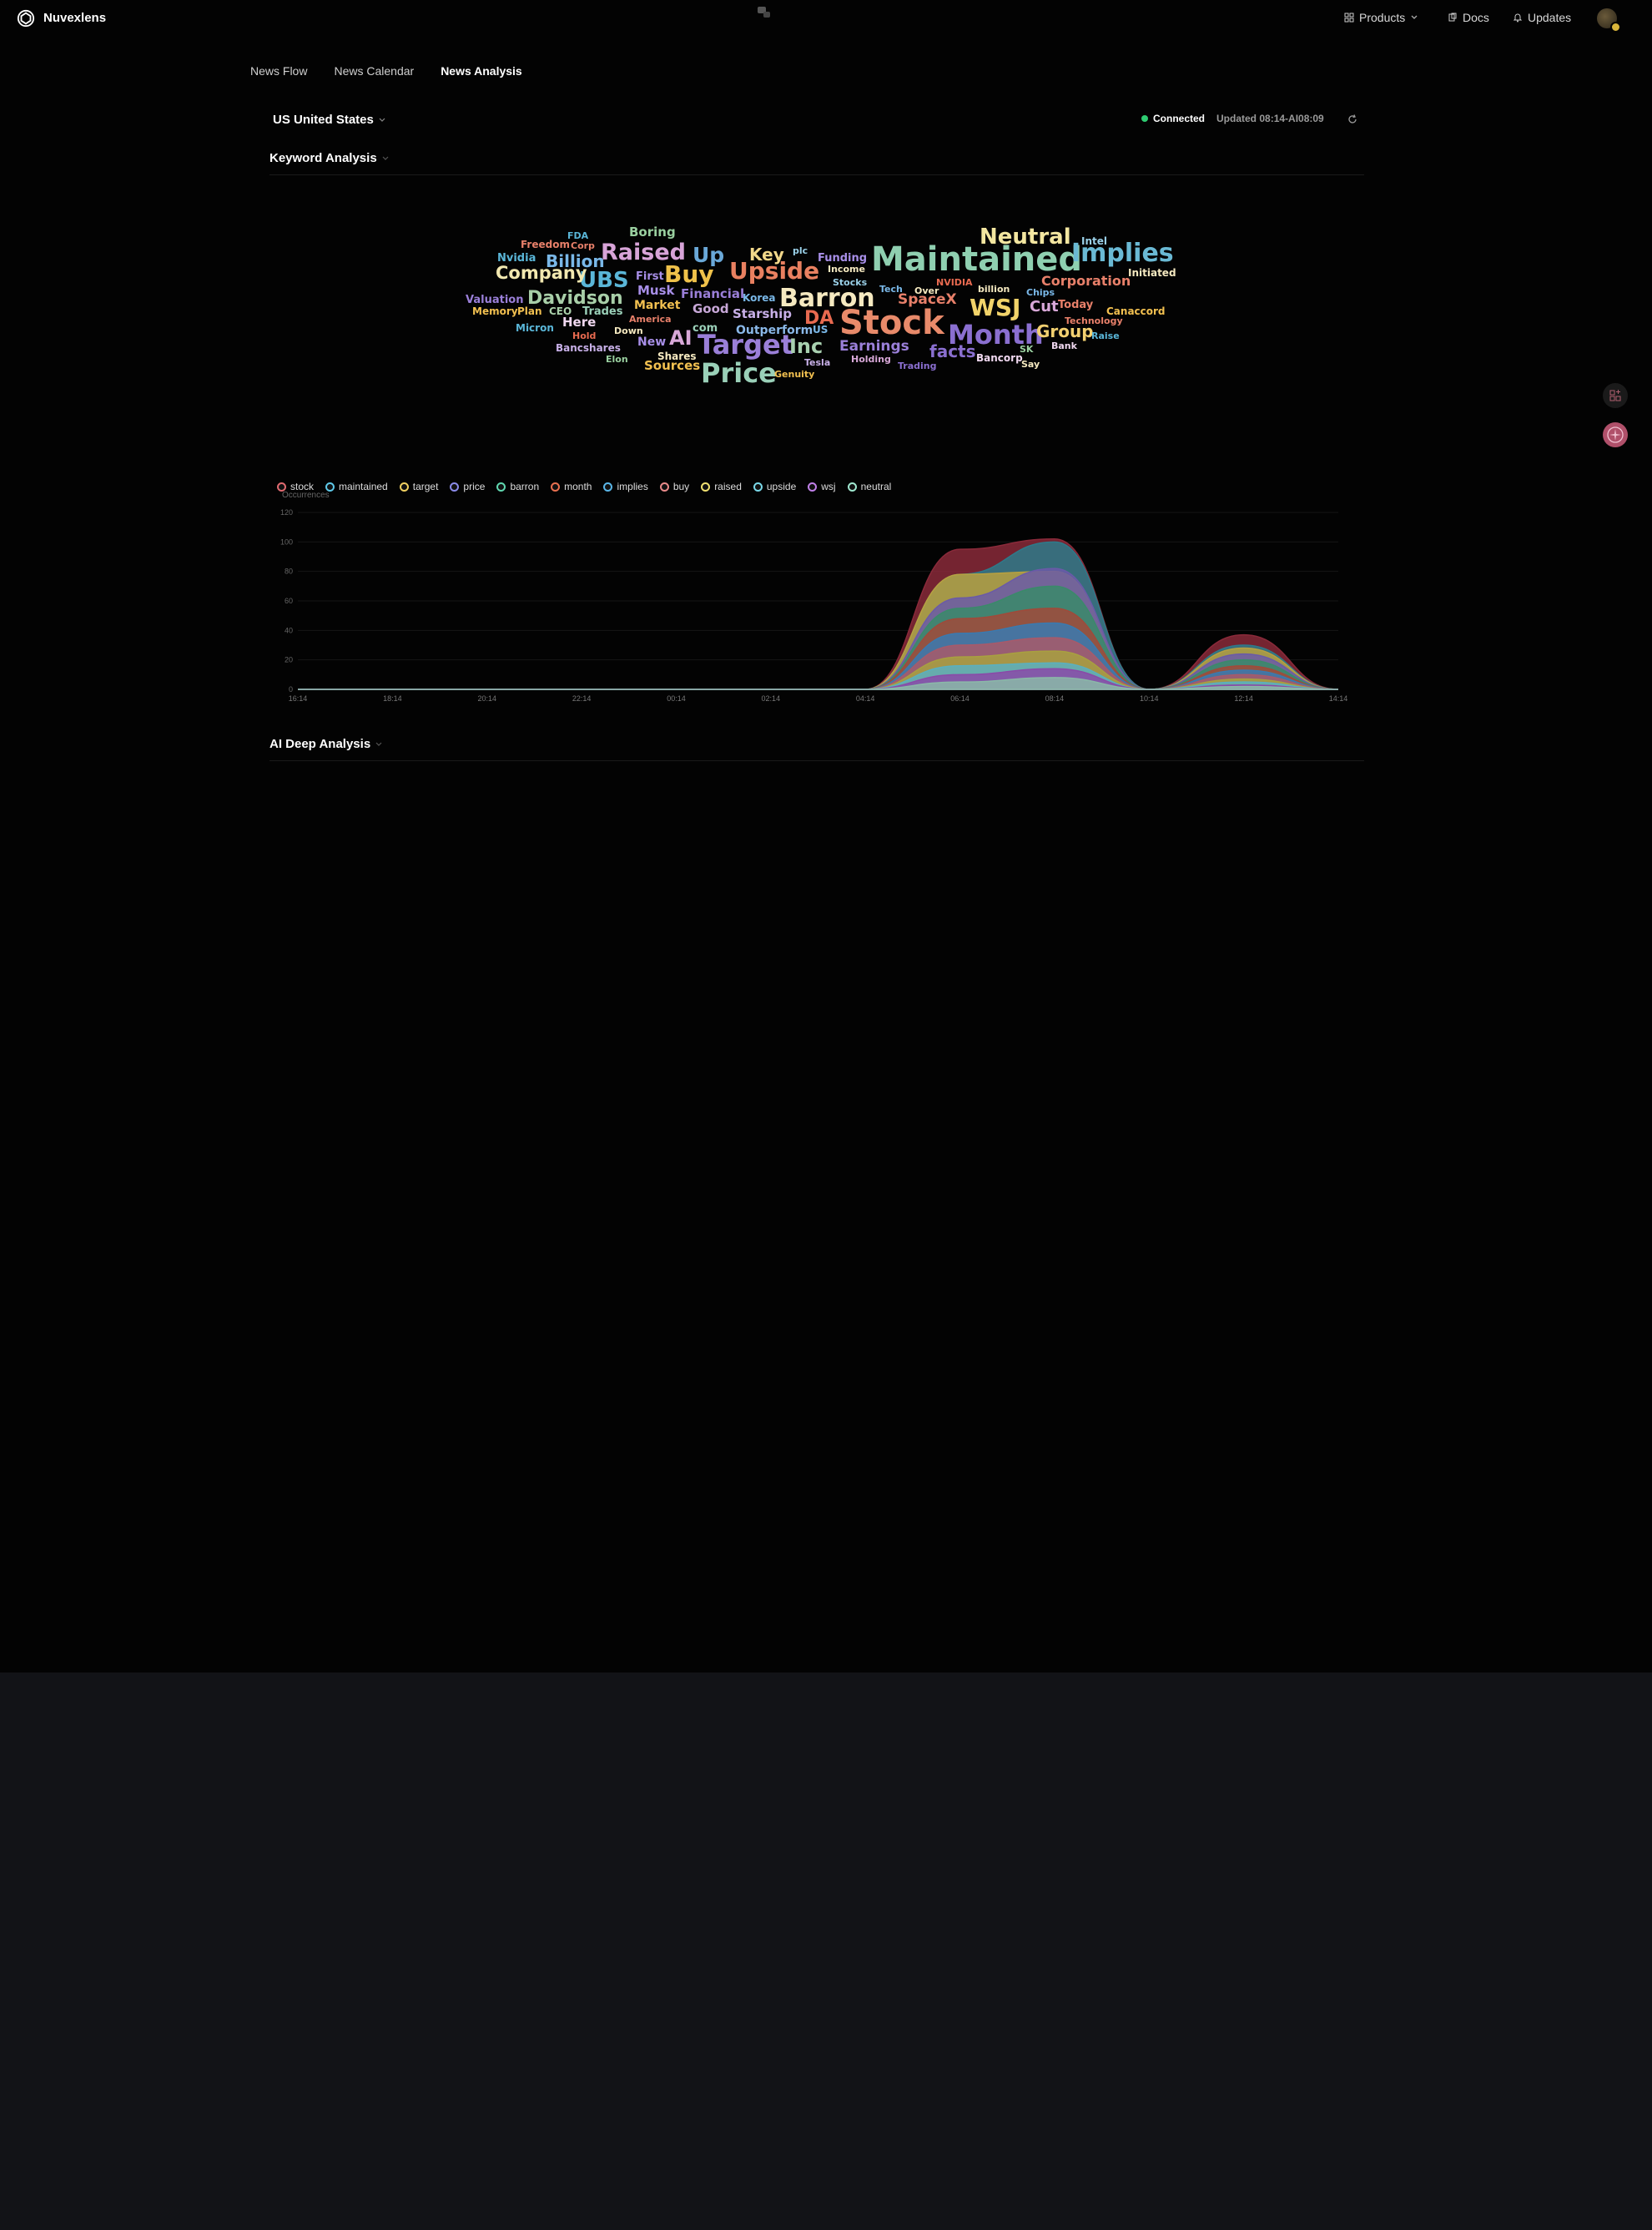 The height and width of the screenshot is (2230, 1652). I want to click on word-cloud-item: America, so click(651, 319).